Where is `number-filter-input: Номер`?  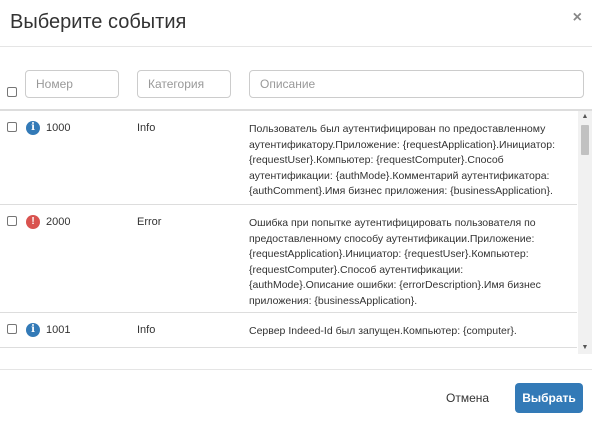 number-filter-input: Номер is located at coordinates (72, 84).